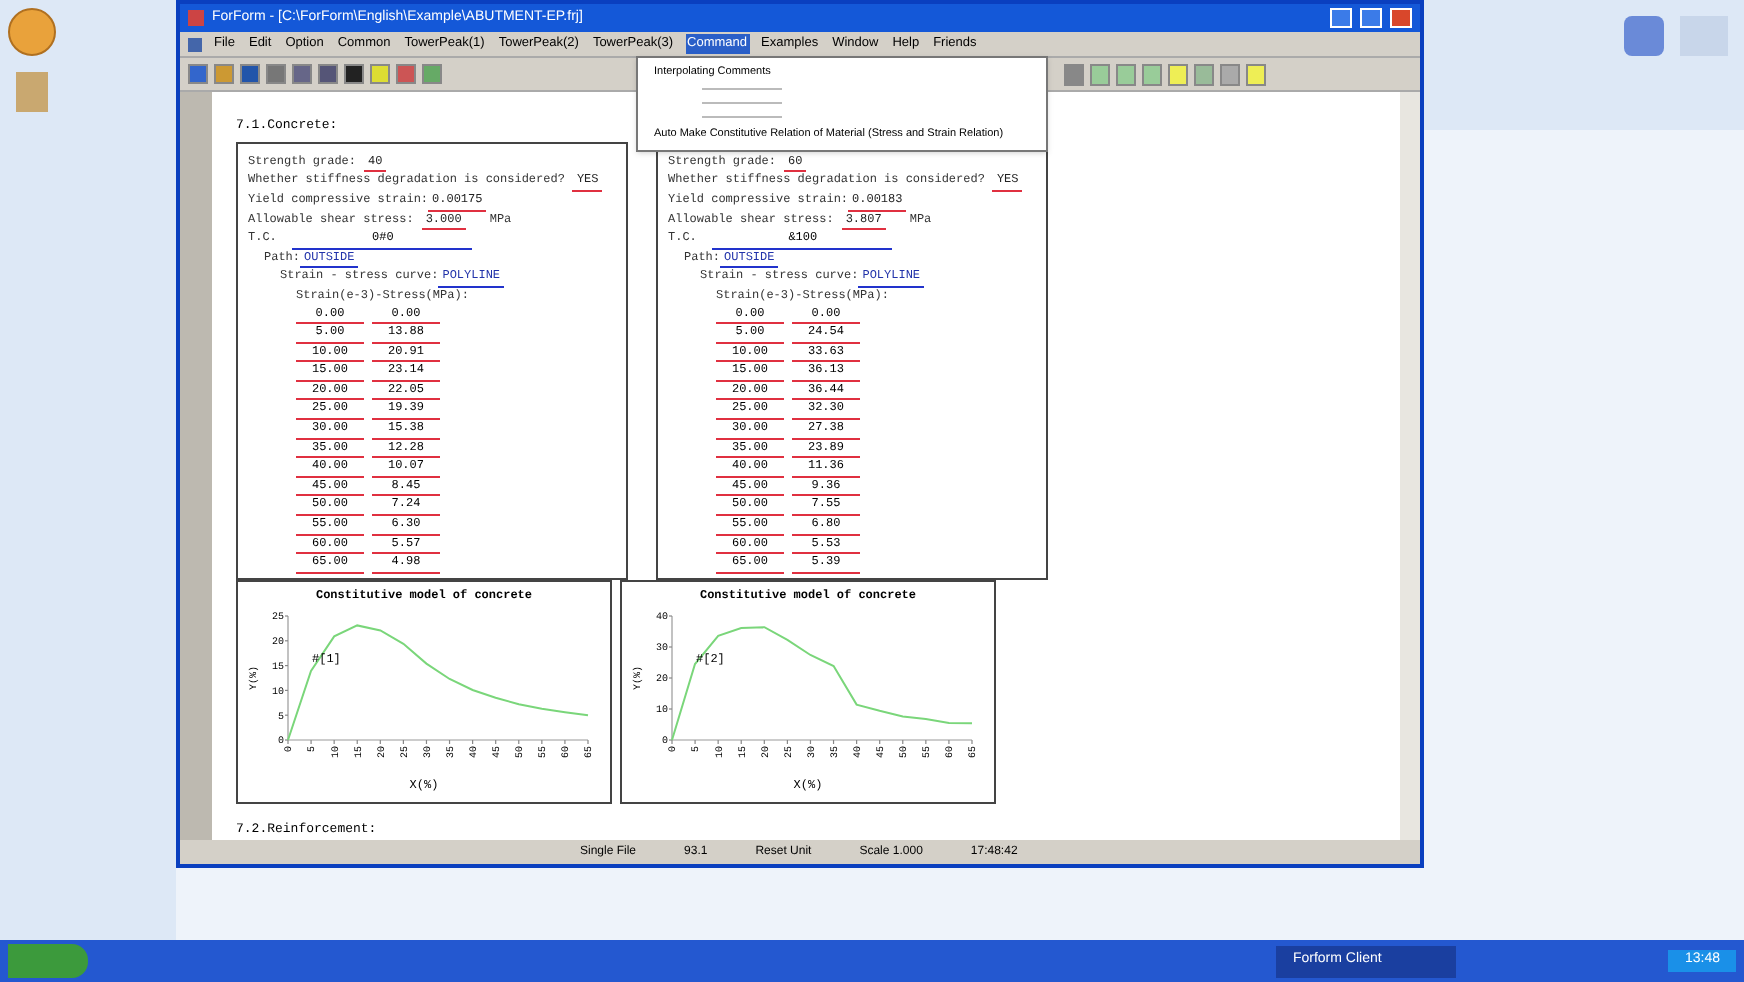 The image size is (1744, 982). What do you see at coordinates (1410, 466) in the screenshot?
I see `scrollbar` at bounding box center [1410, 466].